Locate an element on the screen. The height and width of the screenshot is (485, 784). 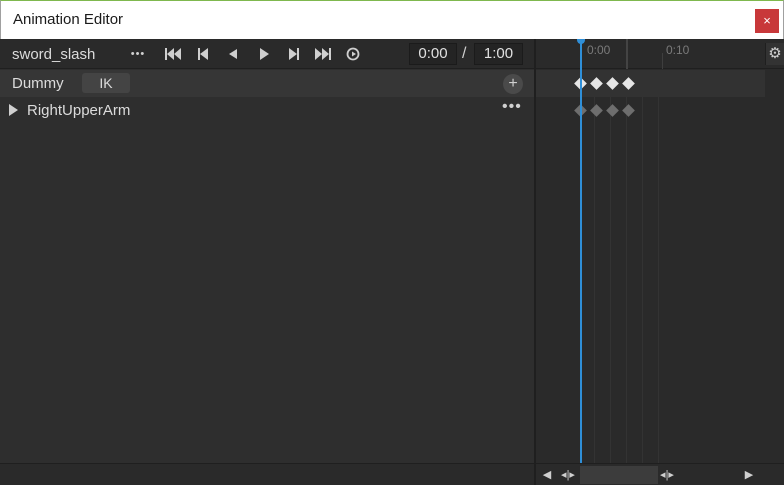
first-frame-icon is located at coordinates (173, 54).